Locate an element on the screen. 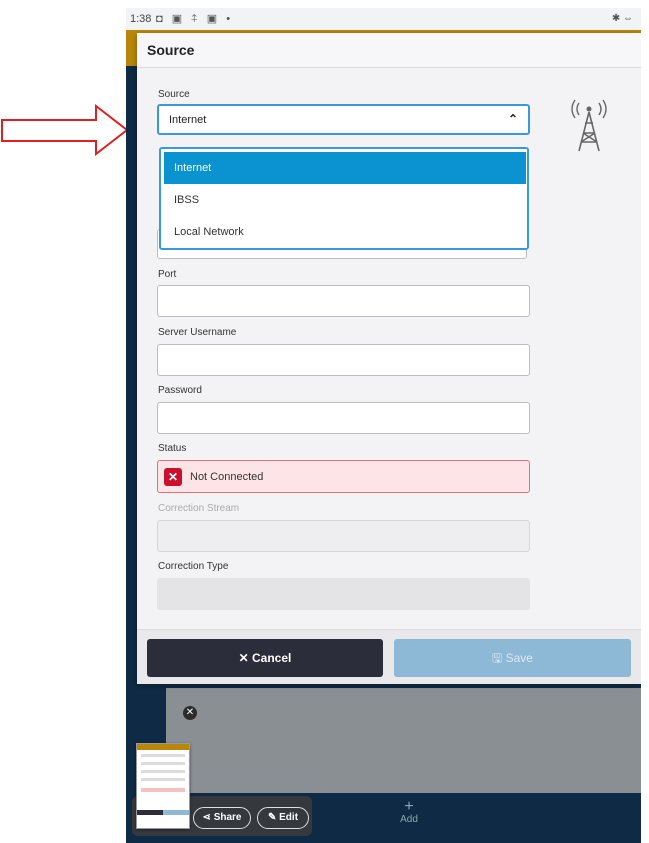 Image resolution: width=649 pixels, height=843 pixels. source-label: Source is located at coordinates (174, 94).